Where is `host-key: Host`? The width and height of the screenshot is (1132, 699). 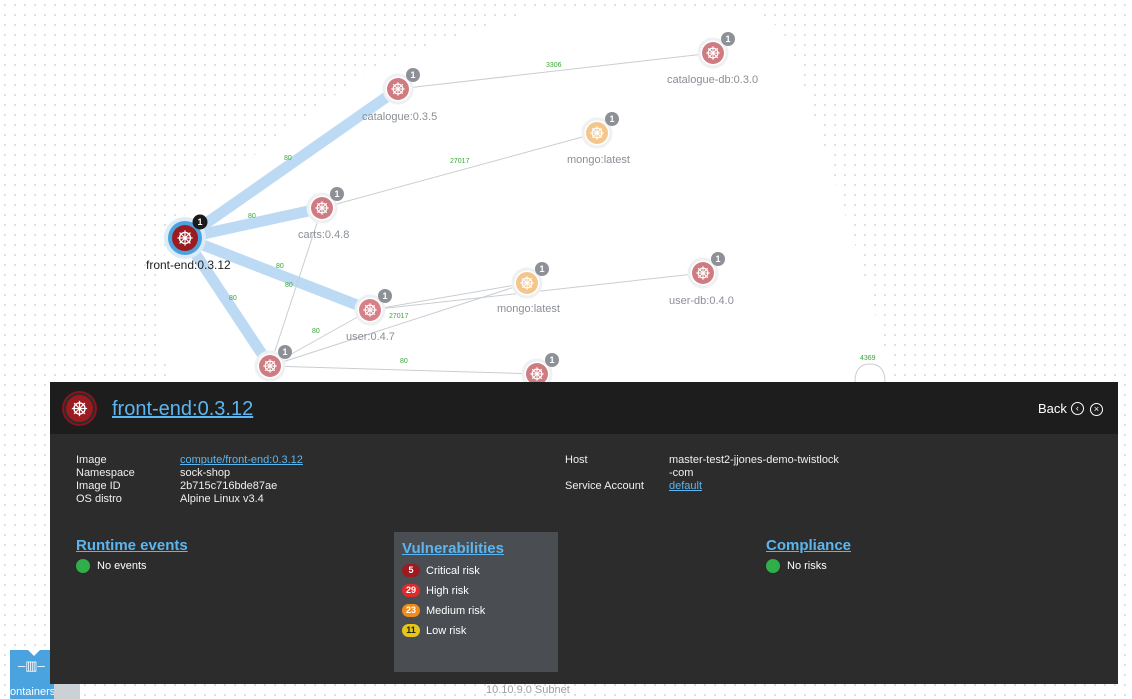 host-key: Host is located at coordinates (576, 460).